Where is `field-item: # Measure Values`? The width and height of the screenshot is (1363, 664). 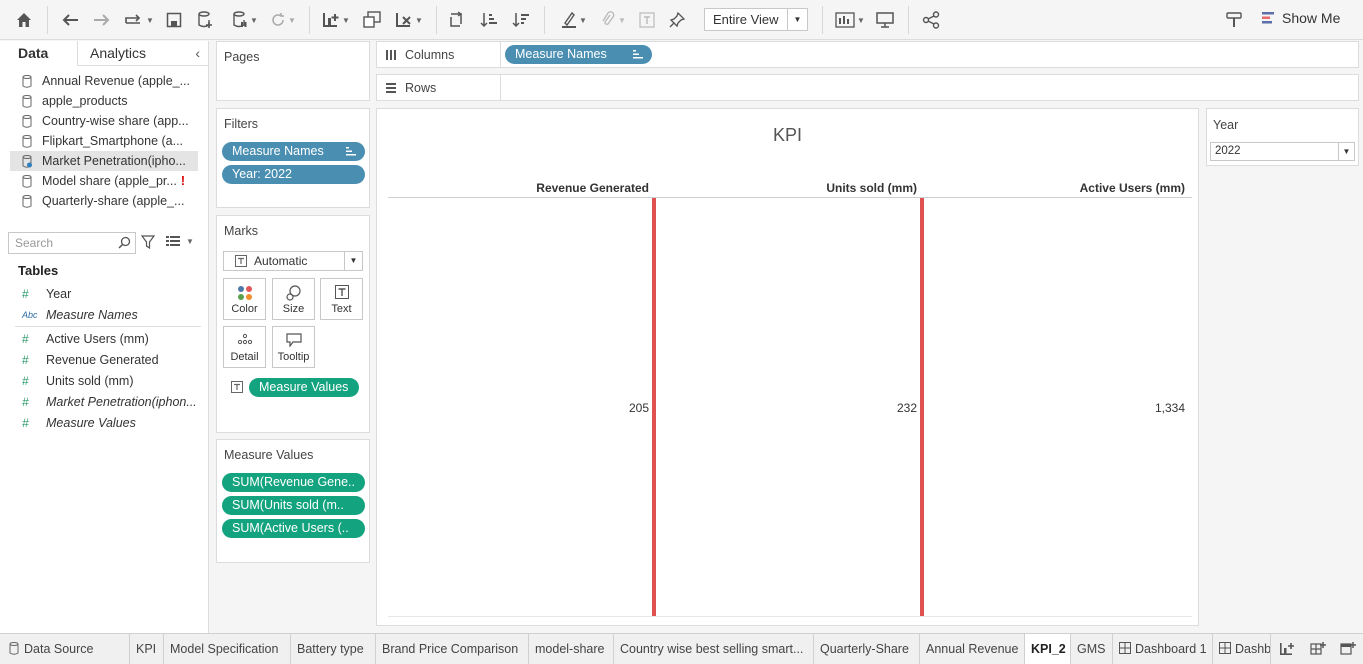
field-item: # Measure Values is located at coordinates (104, 422).